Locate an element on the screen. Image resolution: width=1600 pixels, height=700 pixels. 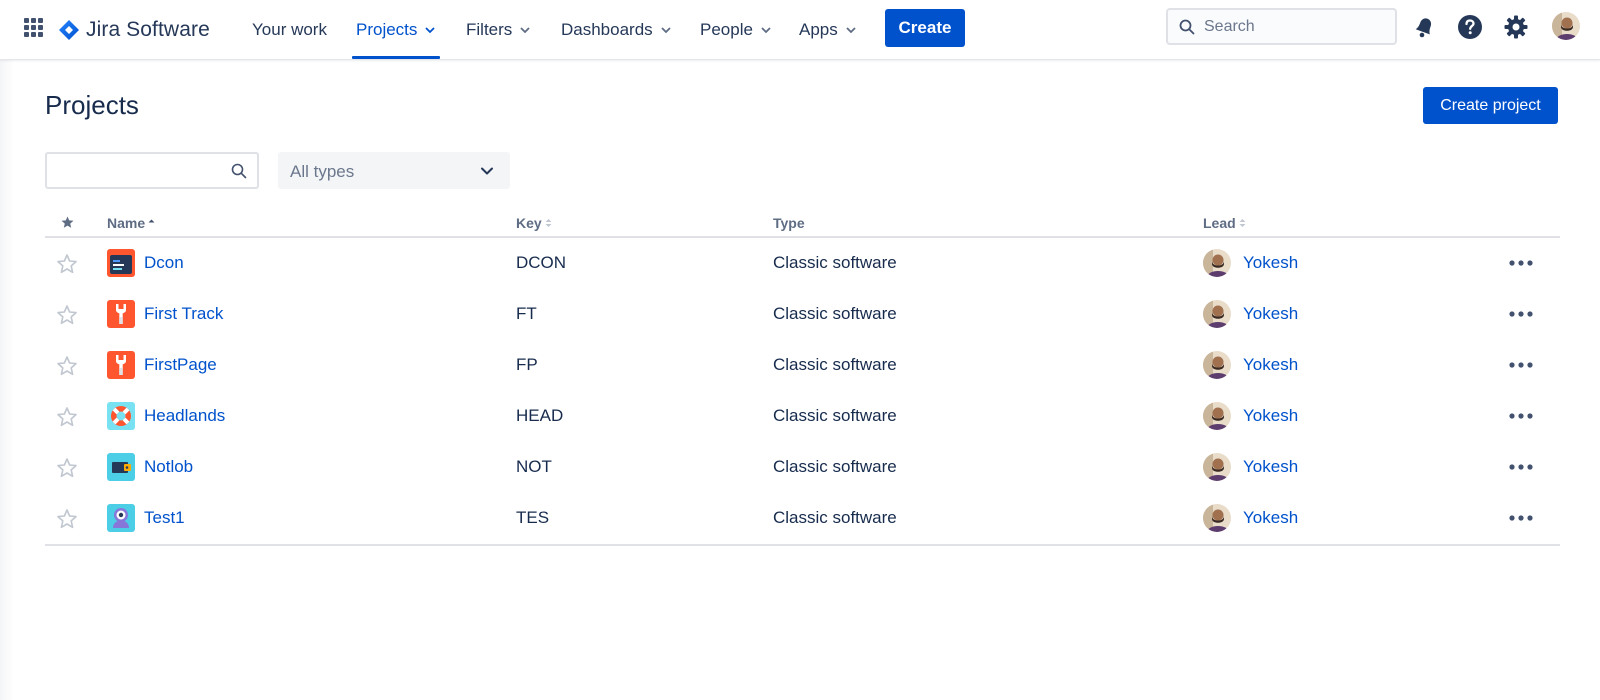
project-name-link: Test1 is located at coordinates (164, 518).